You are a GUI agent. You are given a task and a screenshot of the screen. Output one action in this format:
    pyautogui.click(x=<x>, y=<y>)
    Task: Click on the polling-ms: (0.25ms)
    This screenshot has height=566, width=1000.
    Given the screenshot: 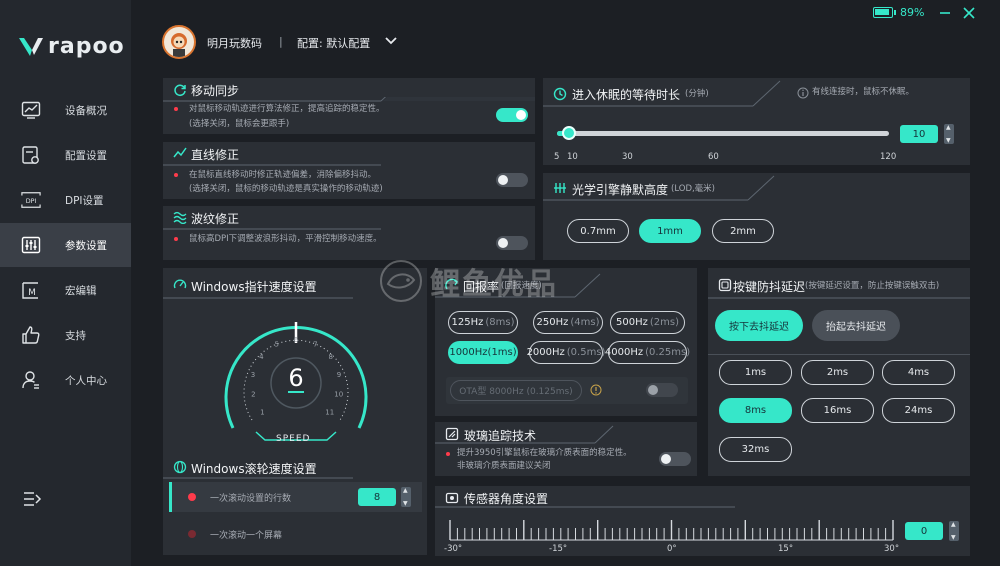 What is the action you would take?
    pyautogui.click(x=668, y=352)
    